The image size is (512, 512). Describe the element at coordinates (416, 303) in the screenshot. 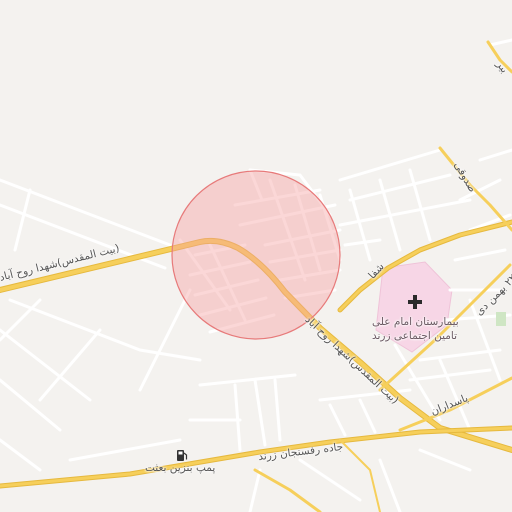

I see `hospital-cross-icon` at that location.